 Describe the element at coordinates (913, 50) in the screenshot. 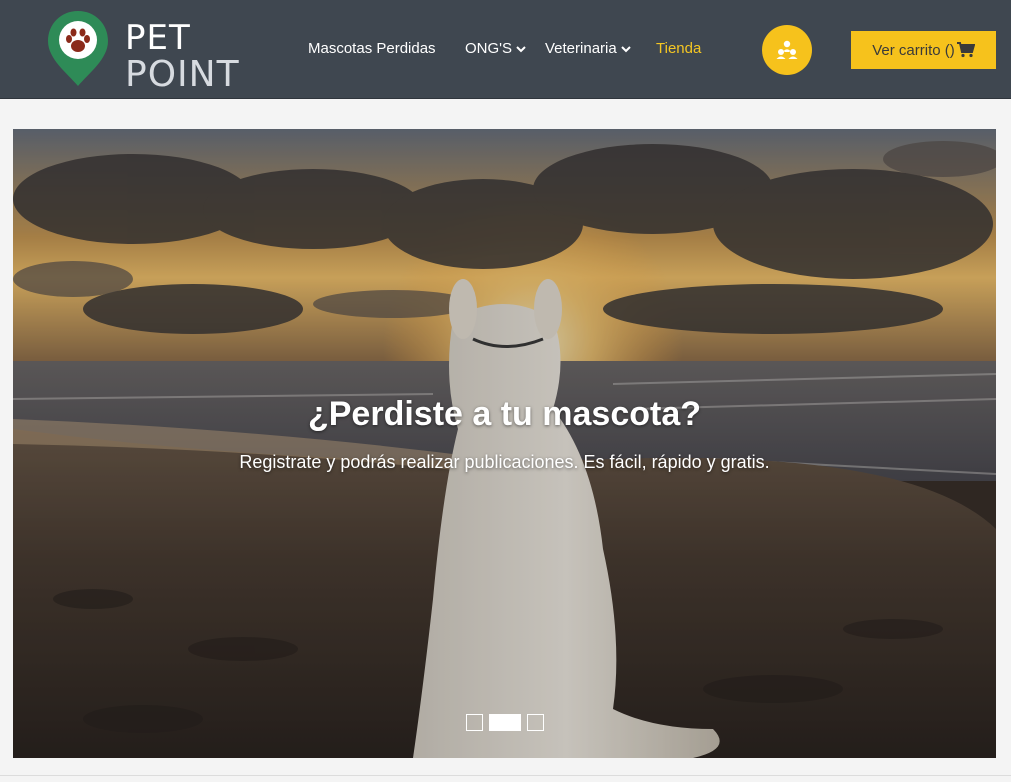

I see `view-cart-label: Ver carrito ()` at that location.